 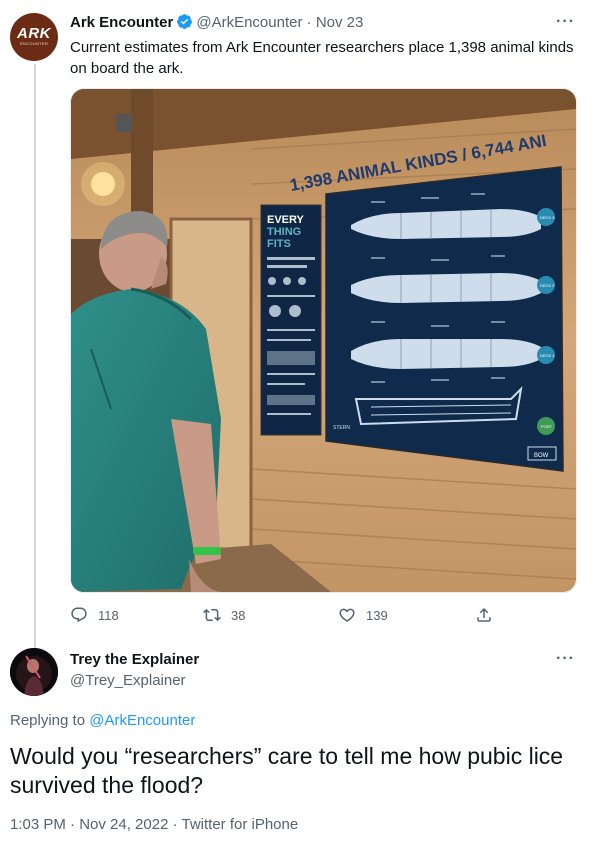 What do you see at coordinates (212, 615) in the screenshot?
I see `retweet-icon` at bounding box center [212, 615].